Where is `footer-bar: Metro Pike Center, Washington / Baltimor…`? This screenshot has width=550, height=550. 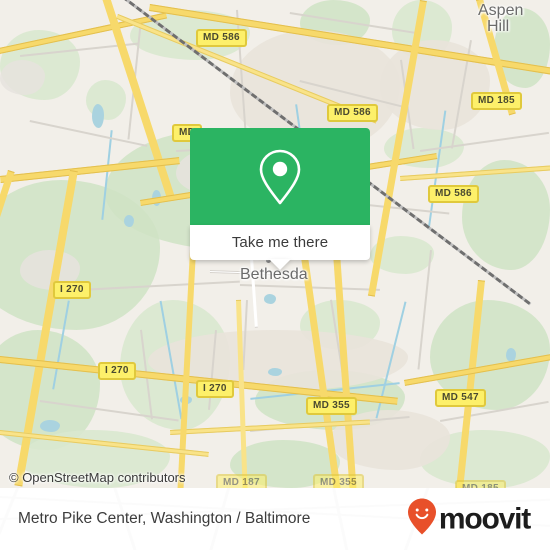 footer-bar: Metro Pike Center, Washington / Baltimor… is located at coordinates (275, 519).